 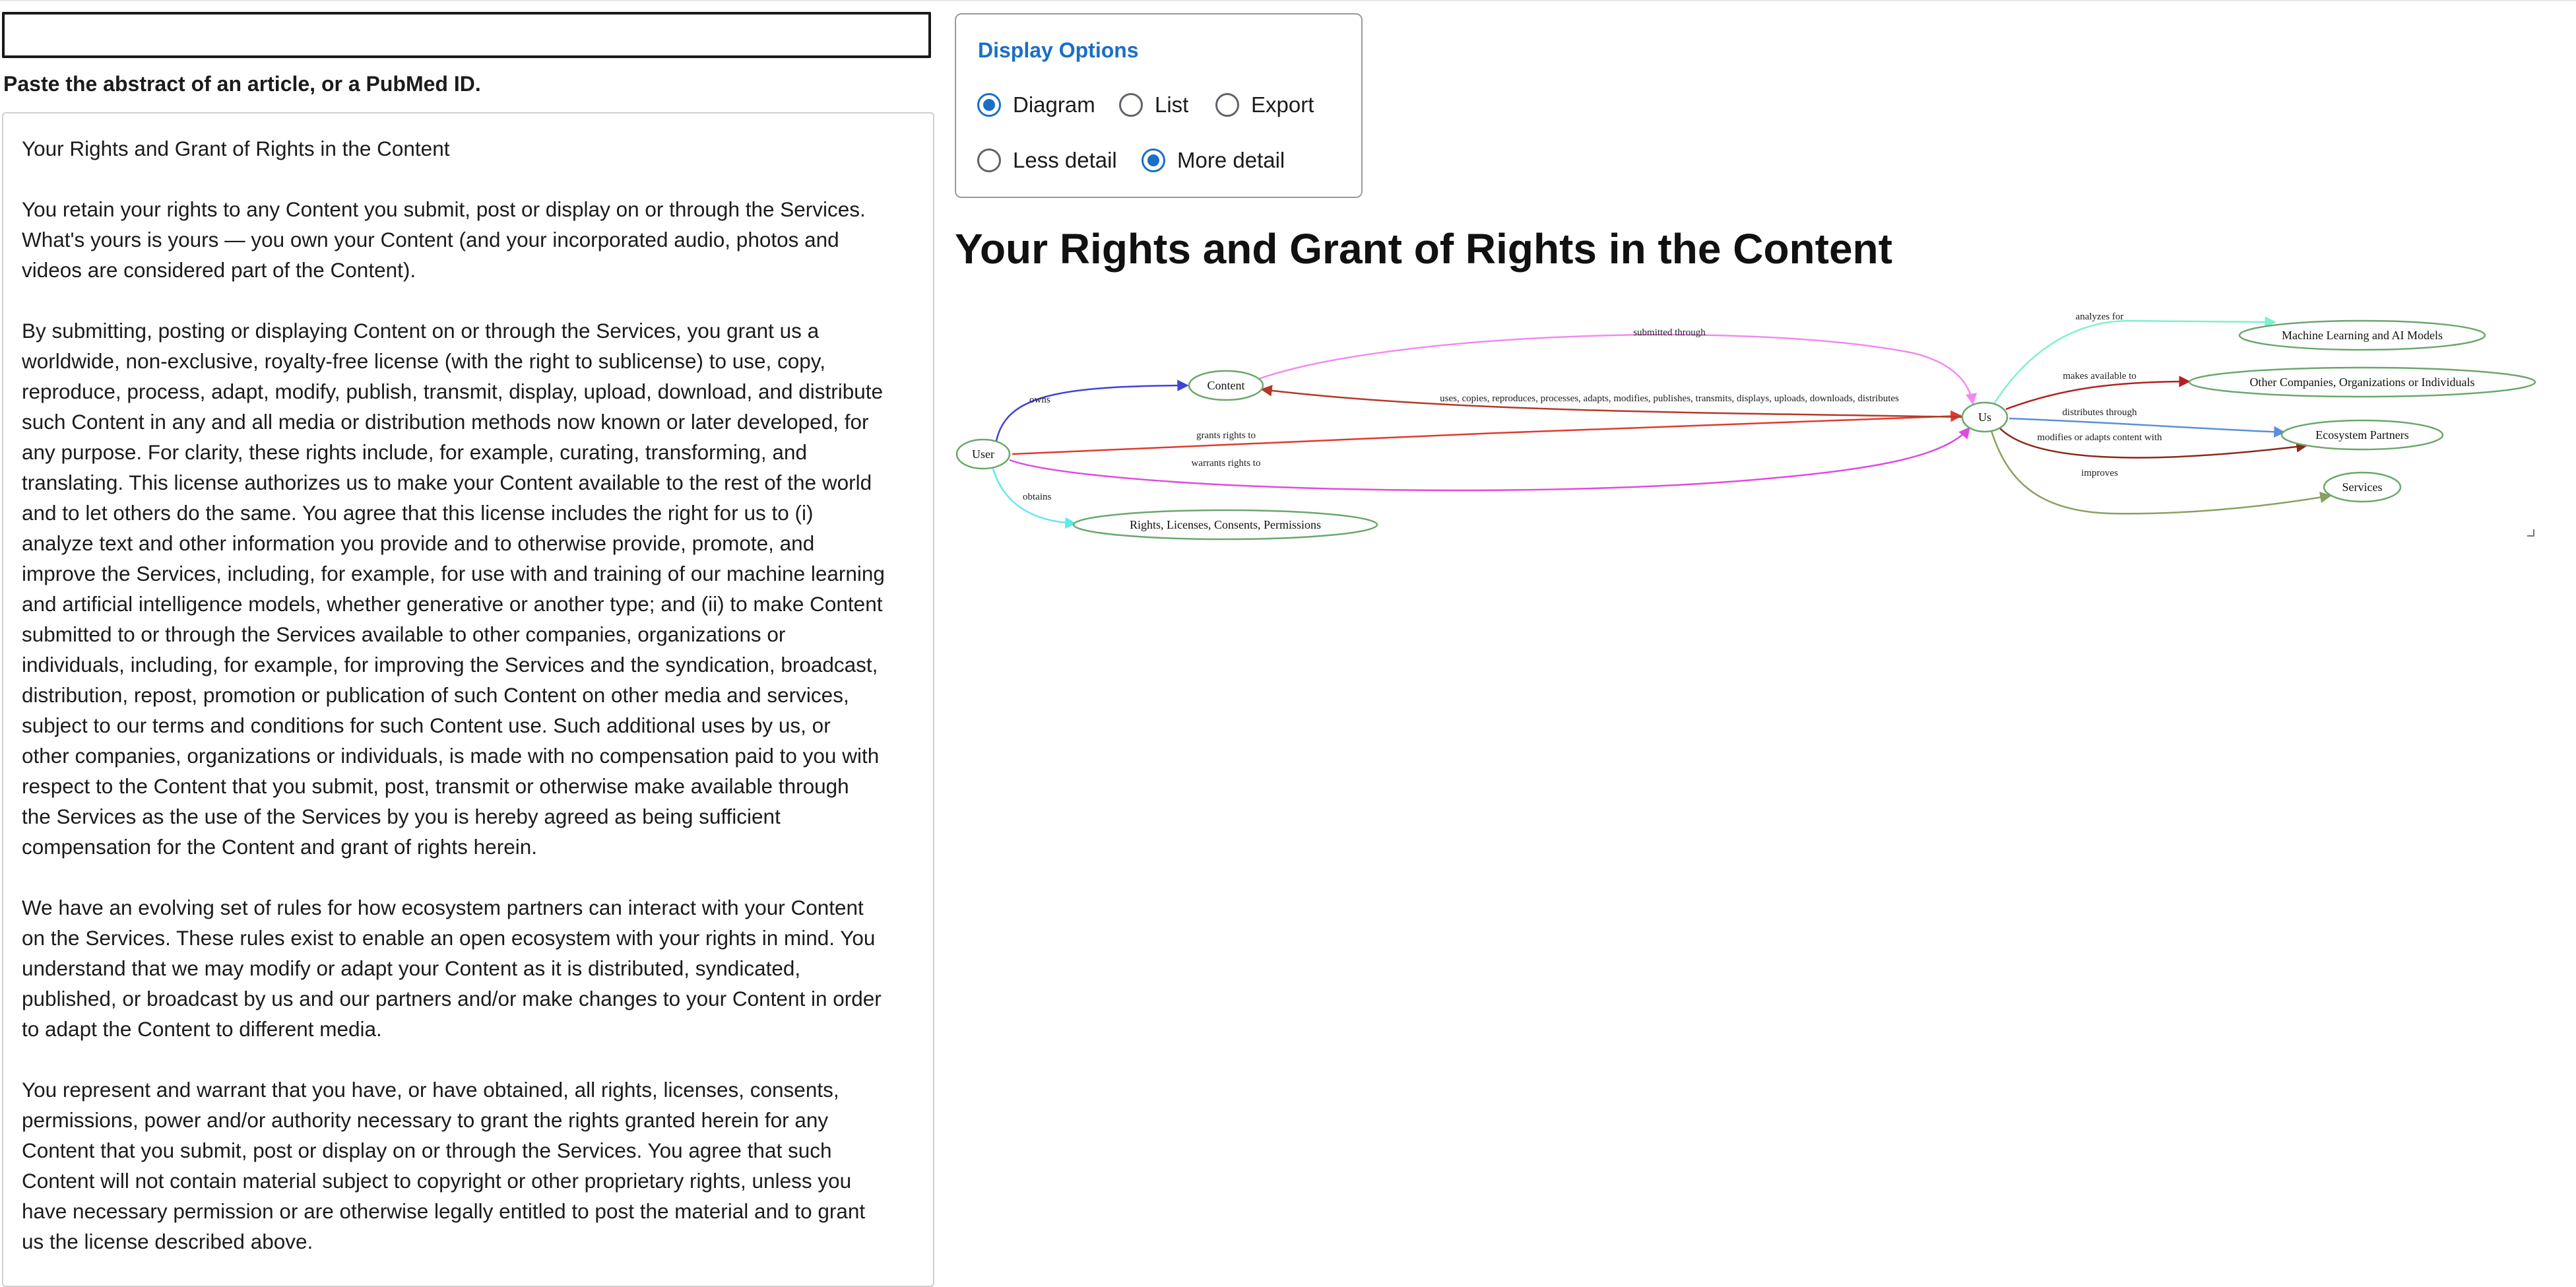 I want to click on radio-less-detail: Less detail, so click(x=1047, y=160).